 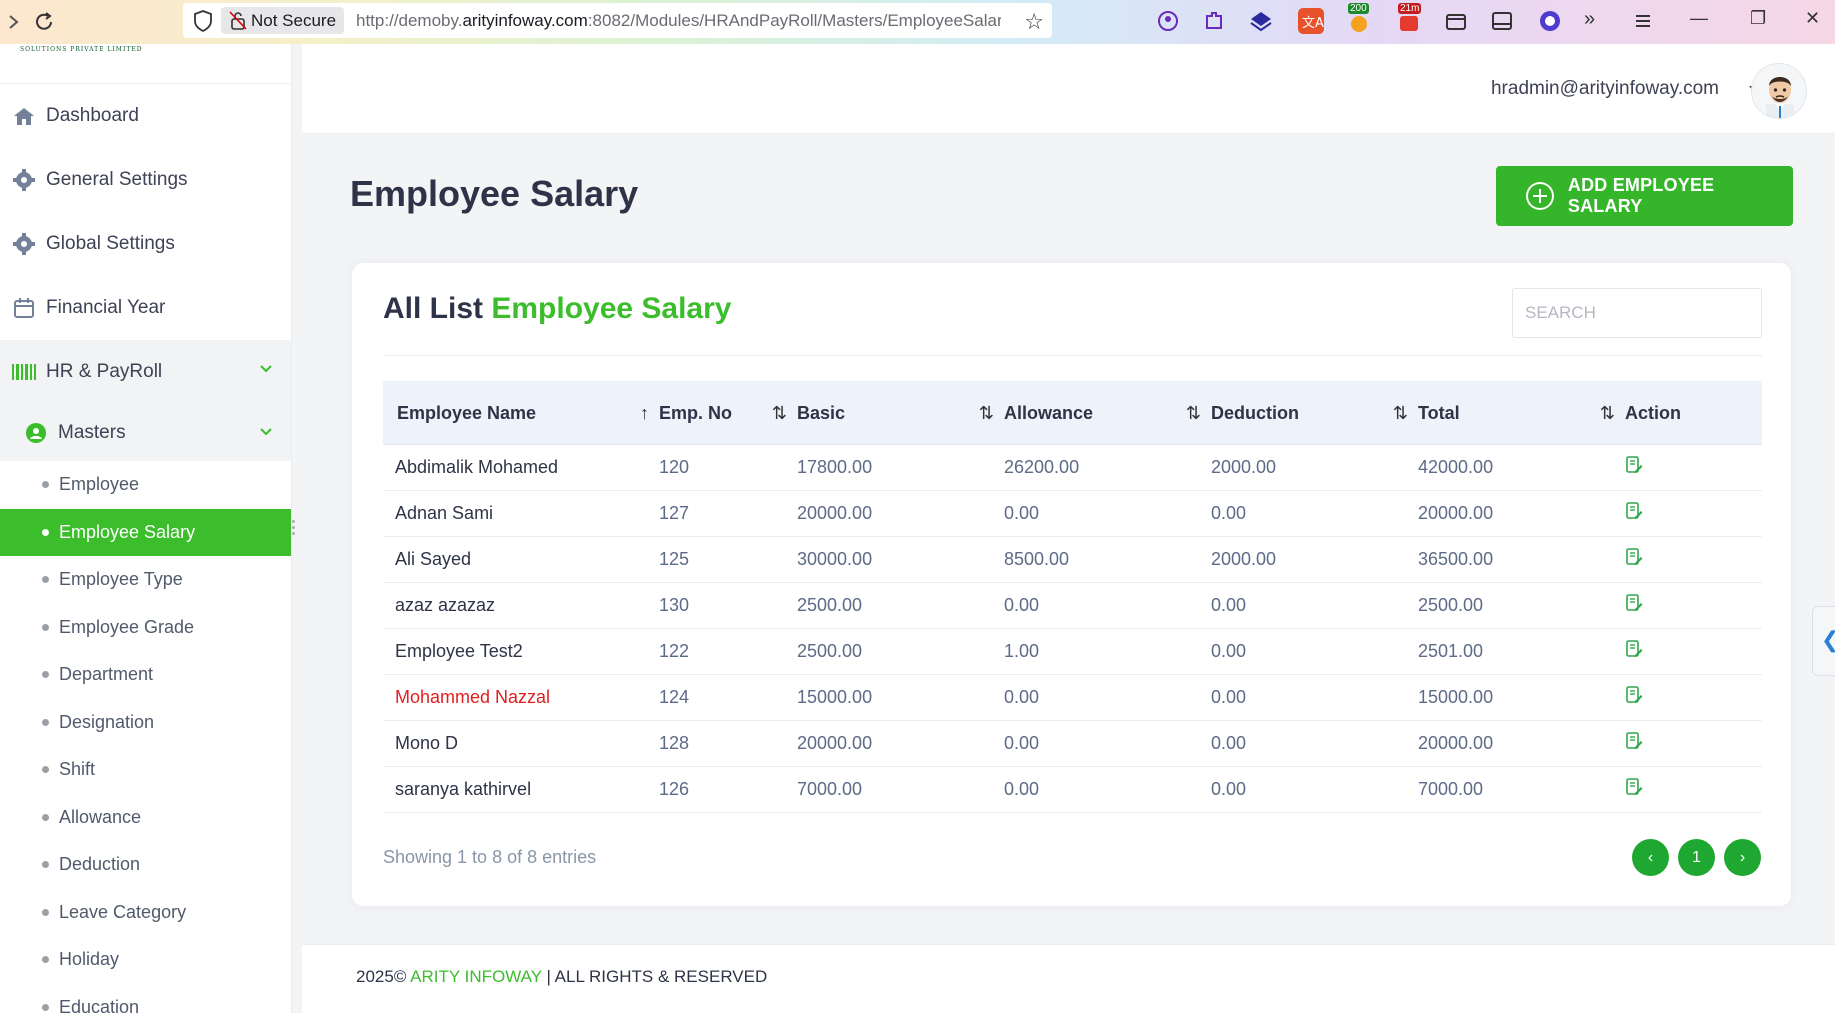 I want to click on layers-icon, so click(x=1261, y=21).